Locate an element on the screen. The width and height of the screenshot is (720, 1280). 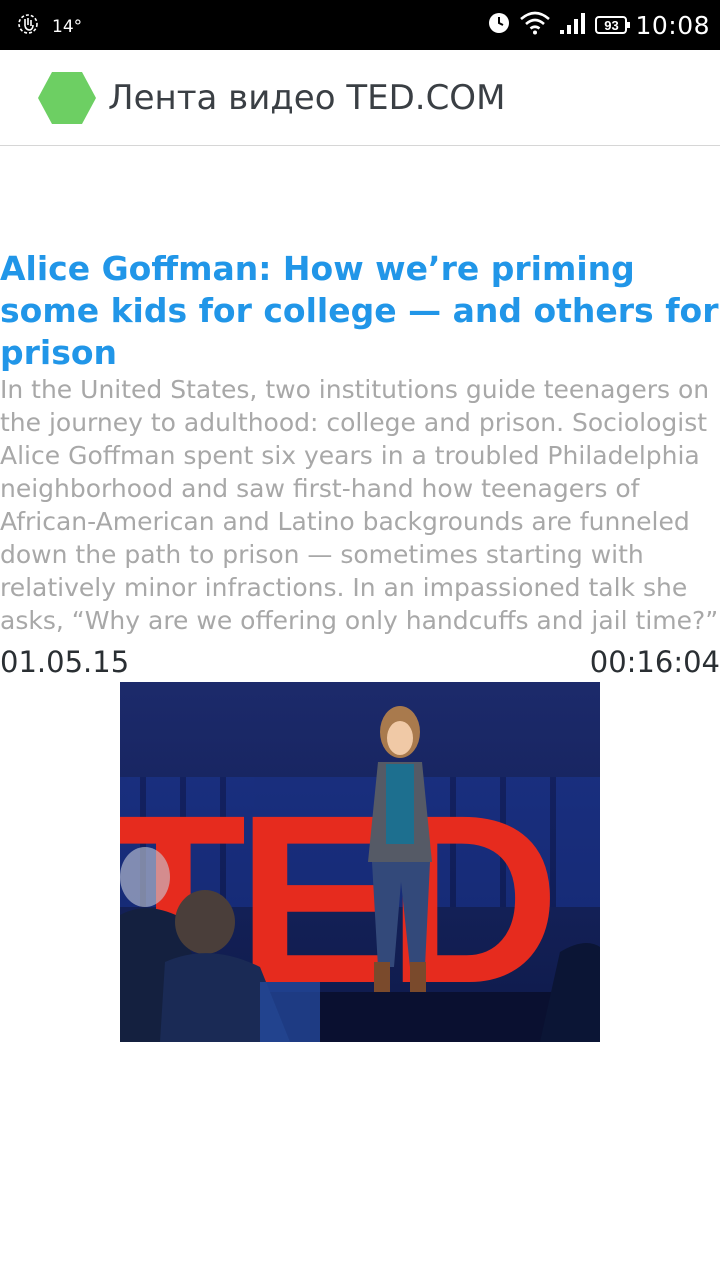
green-hexagon-icon is located at coordinates (67, 98).